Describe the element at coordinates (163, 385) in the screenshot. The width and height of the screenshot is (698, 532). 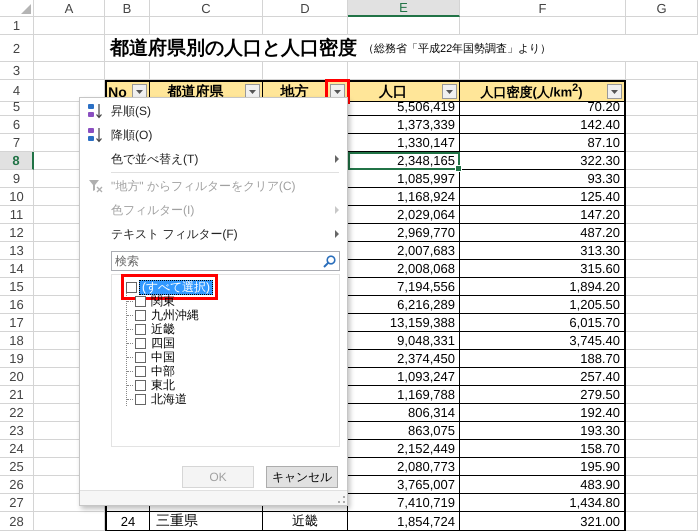
I see `filter-value: 東北` at that location.